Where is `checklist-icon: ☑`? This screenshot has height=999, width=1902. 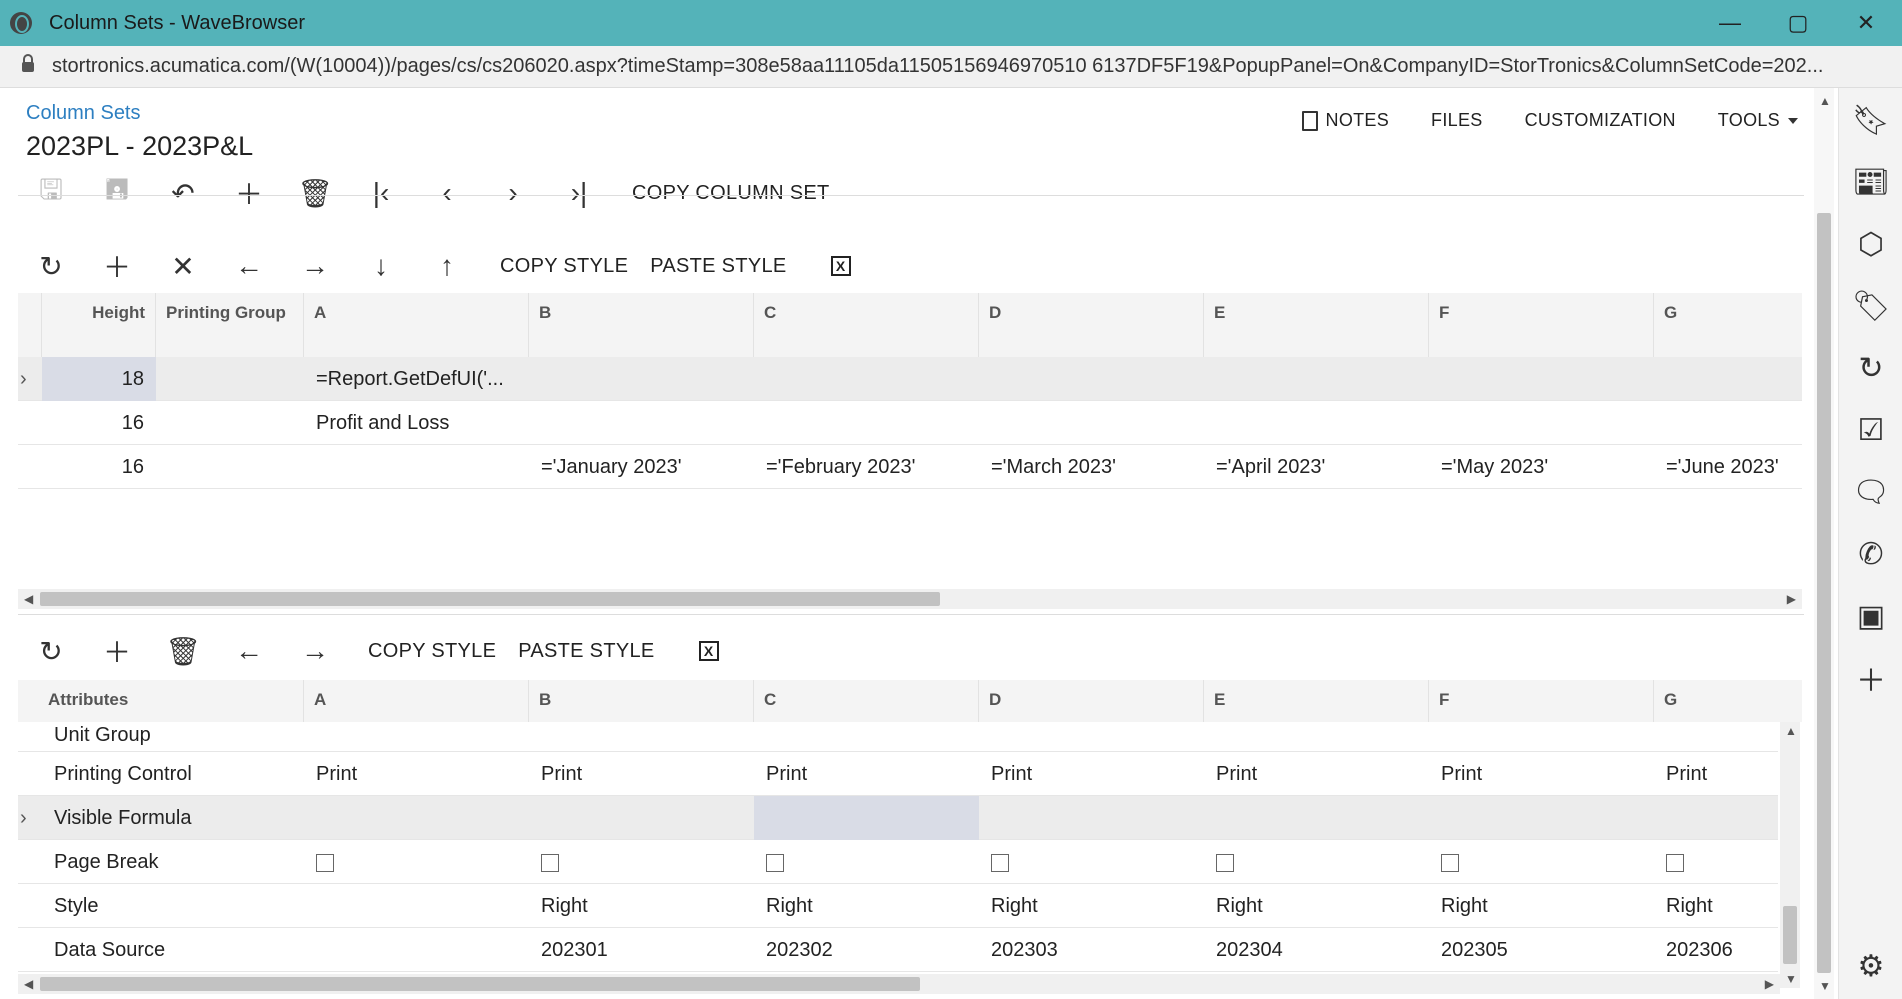 checklist-icon: ☑ is located at coordinates (1871, 430).